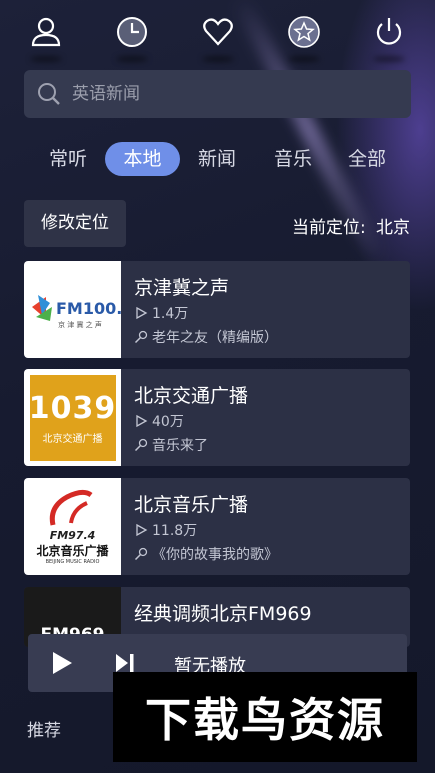  Describe the element at coordinates (88, 308) in the screenshot. I see `station-logo-text: FM100.6` at that location.